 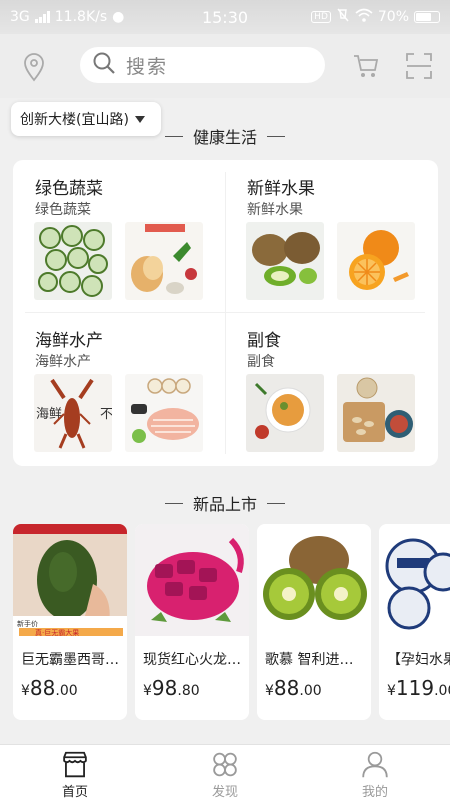 I want to click on mute-icon, so click(x=343, y=17).